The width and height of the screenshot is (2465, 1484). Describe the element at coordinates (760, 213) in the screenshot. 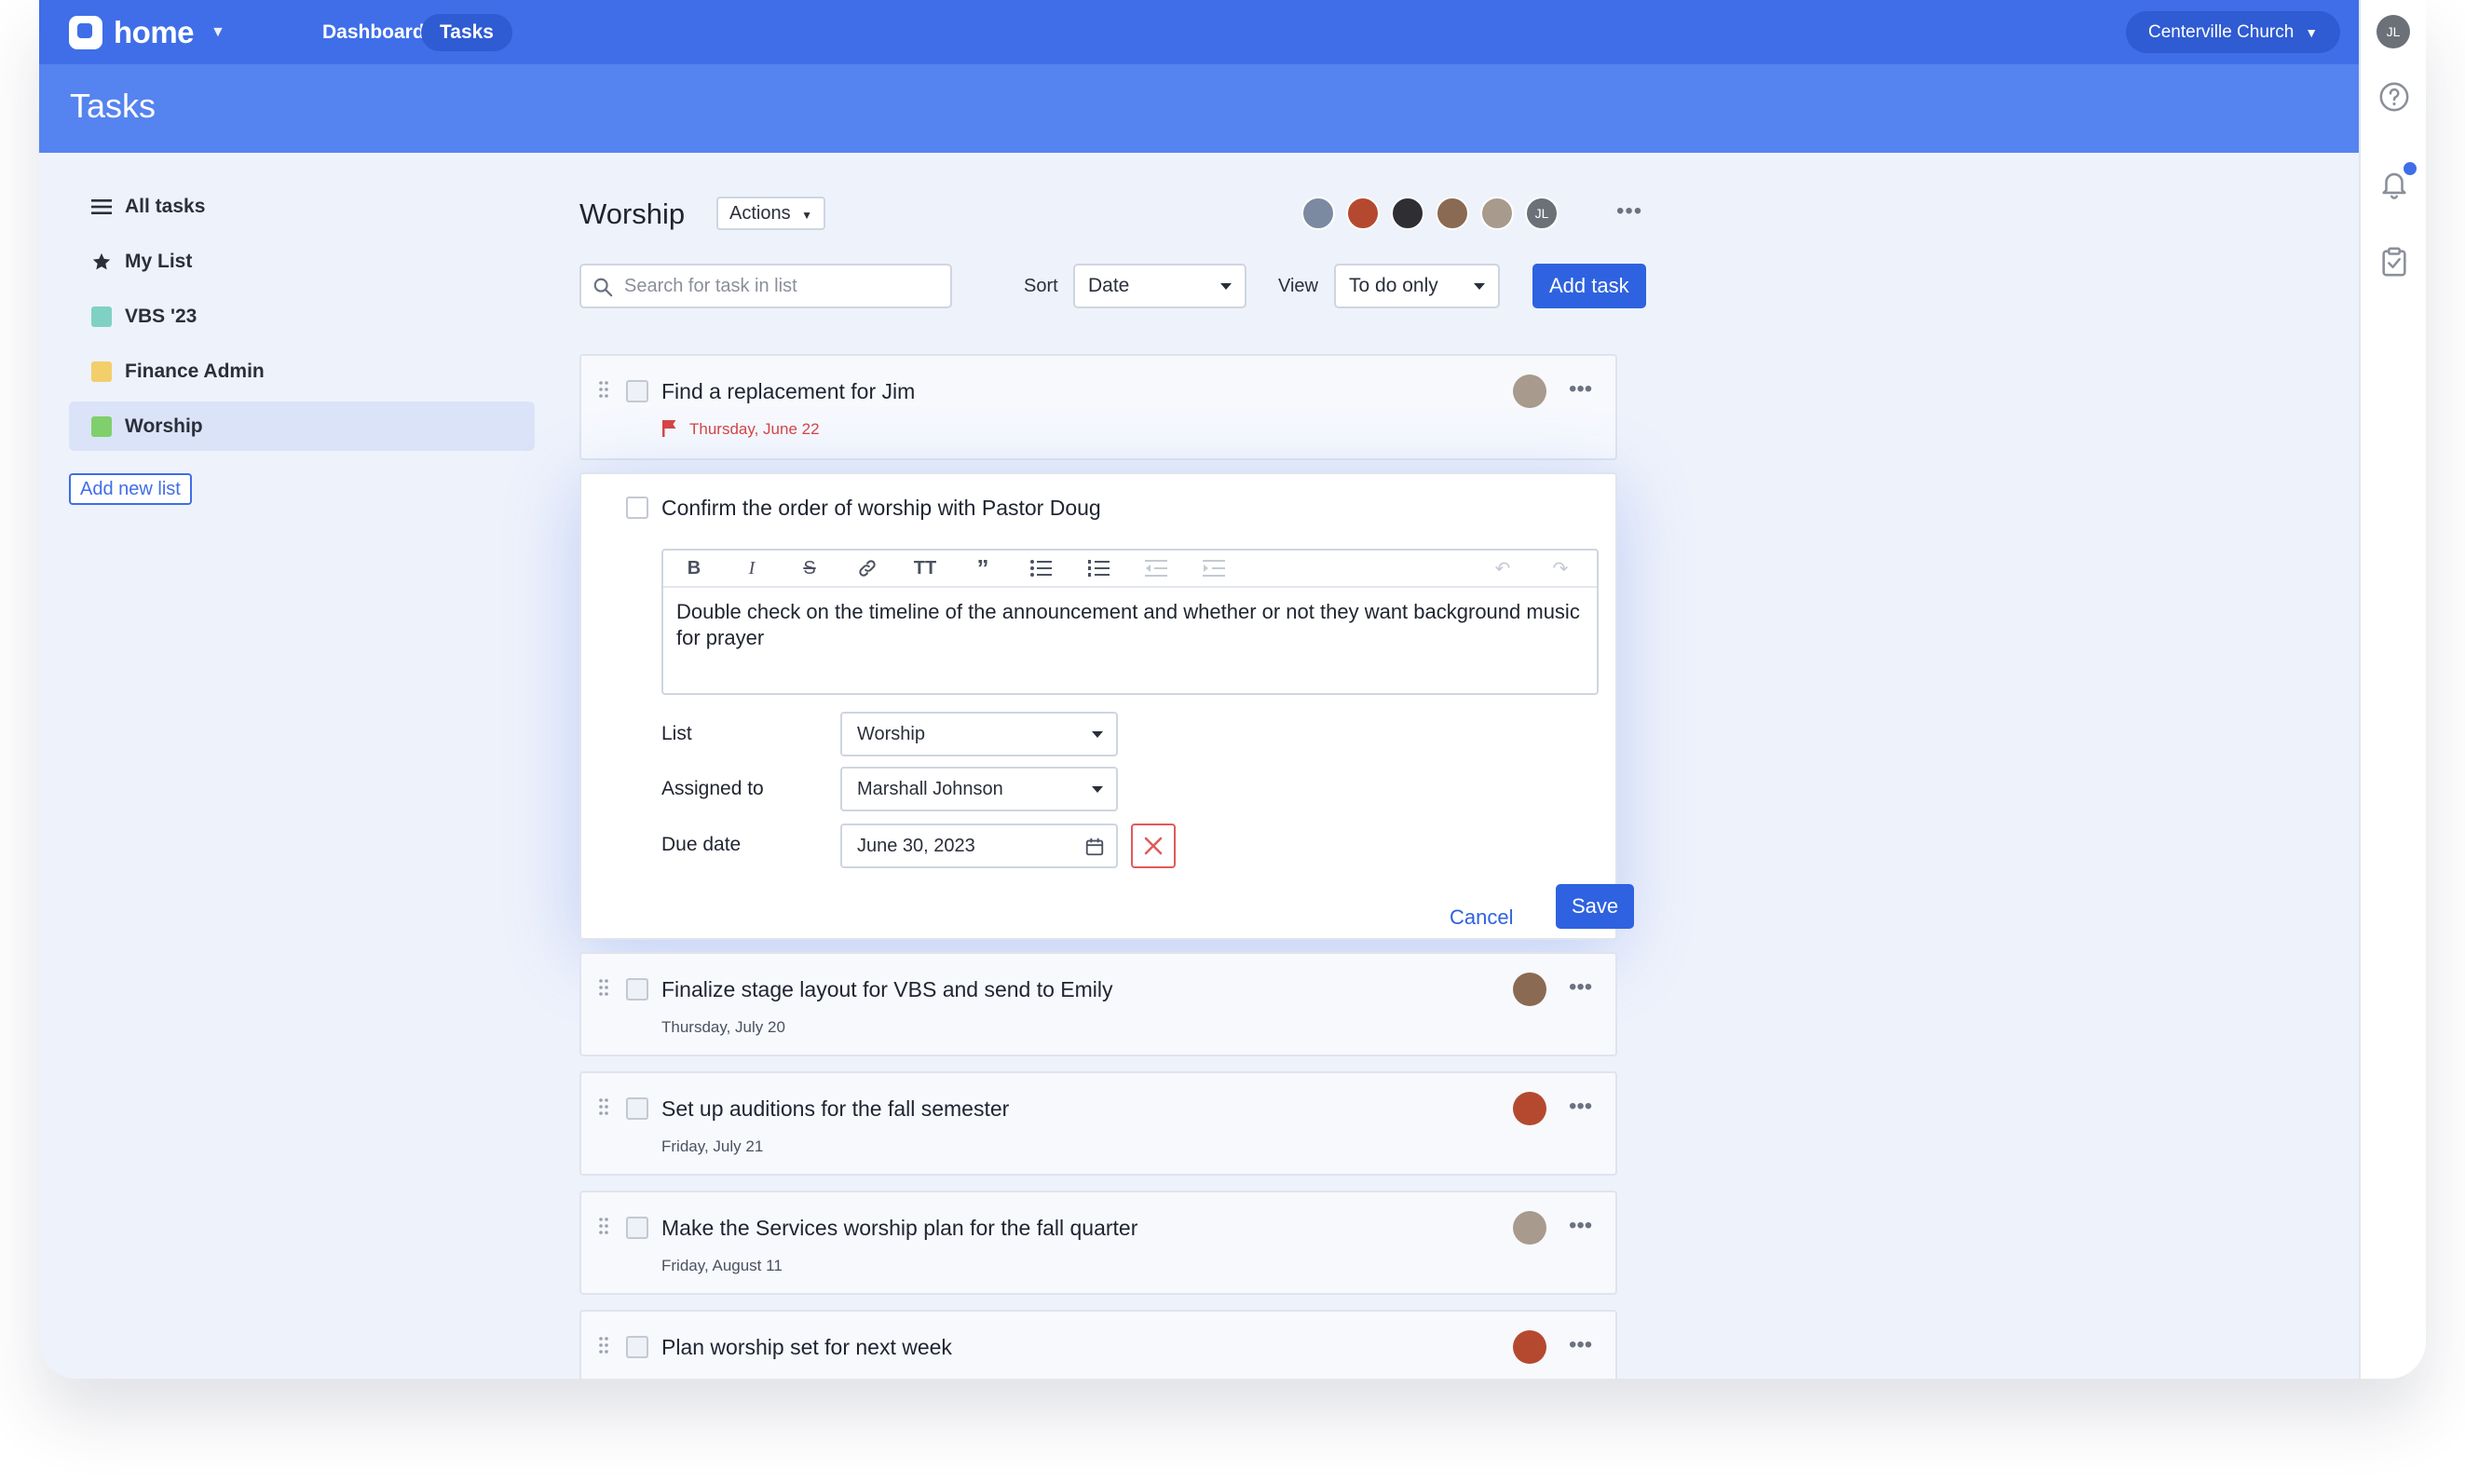

I see `actions-label: Actions` at that location.